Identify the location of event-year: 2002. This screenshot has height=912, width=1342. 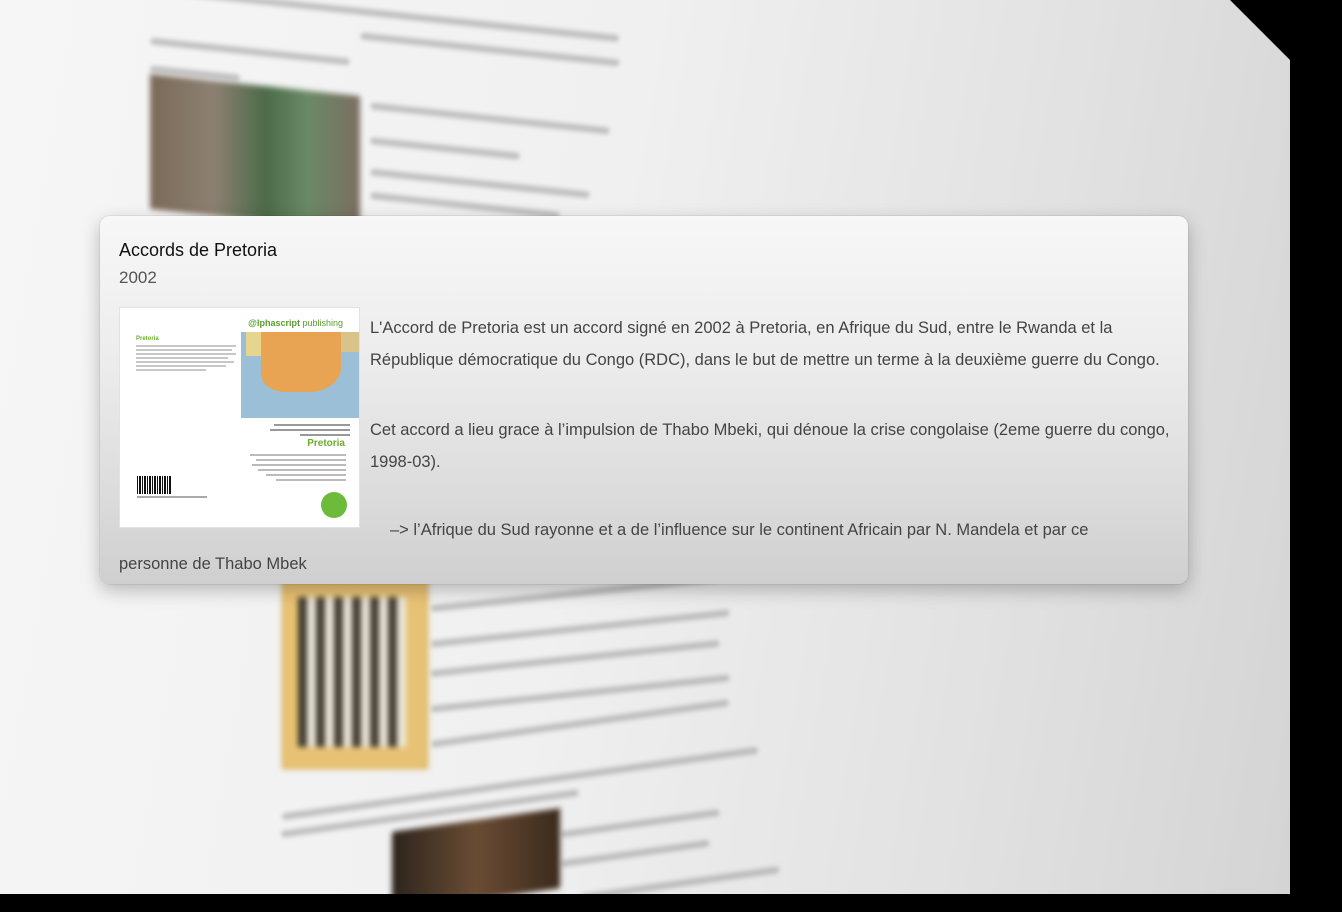
(138, 277).